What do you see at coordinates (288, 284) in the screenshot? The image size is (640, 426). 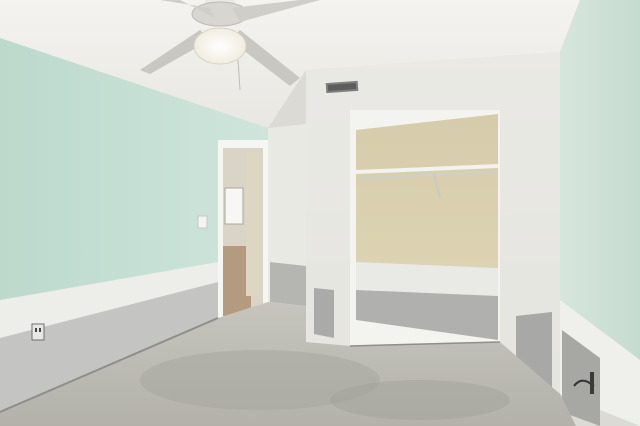 I see `hall-wall-patch` at bounding box center [288, 284].